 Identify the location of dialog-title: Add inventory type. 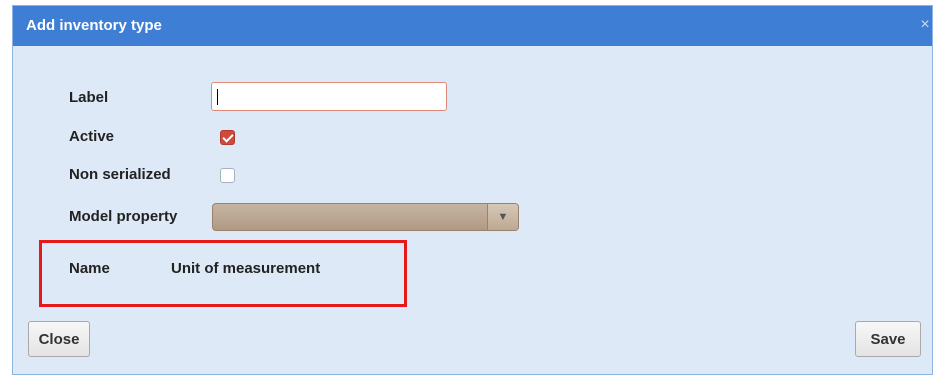
(94, 25).